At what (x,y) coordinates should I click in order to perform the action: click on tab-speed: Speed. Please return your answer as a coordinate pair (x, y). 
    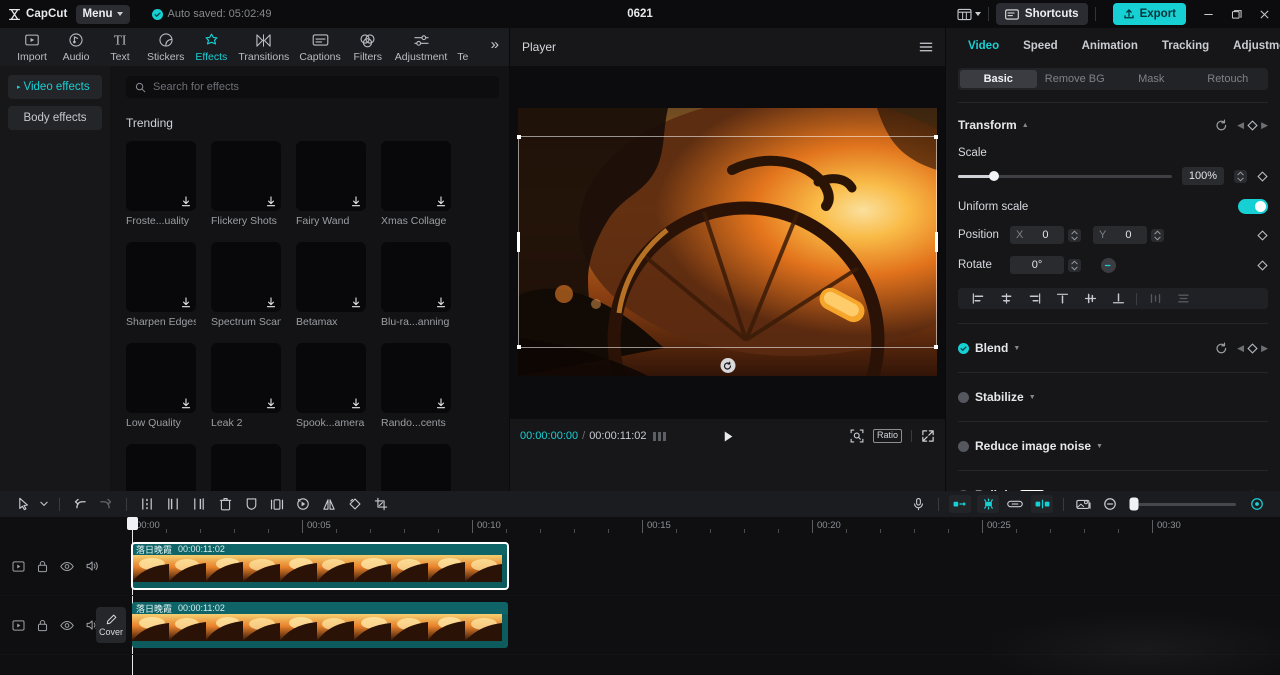
    Looking at the image, I should click on (1040, 46).